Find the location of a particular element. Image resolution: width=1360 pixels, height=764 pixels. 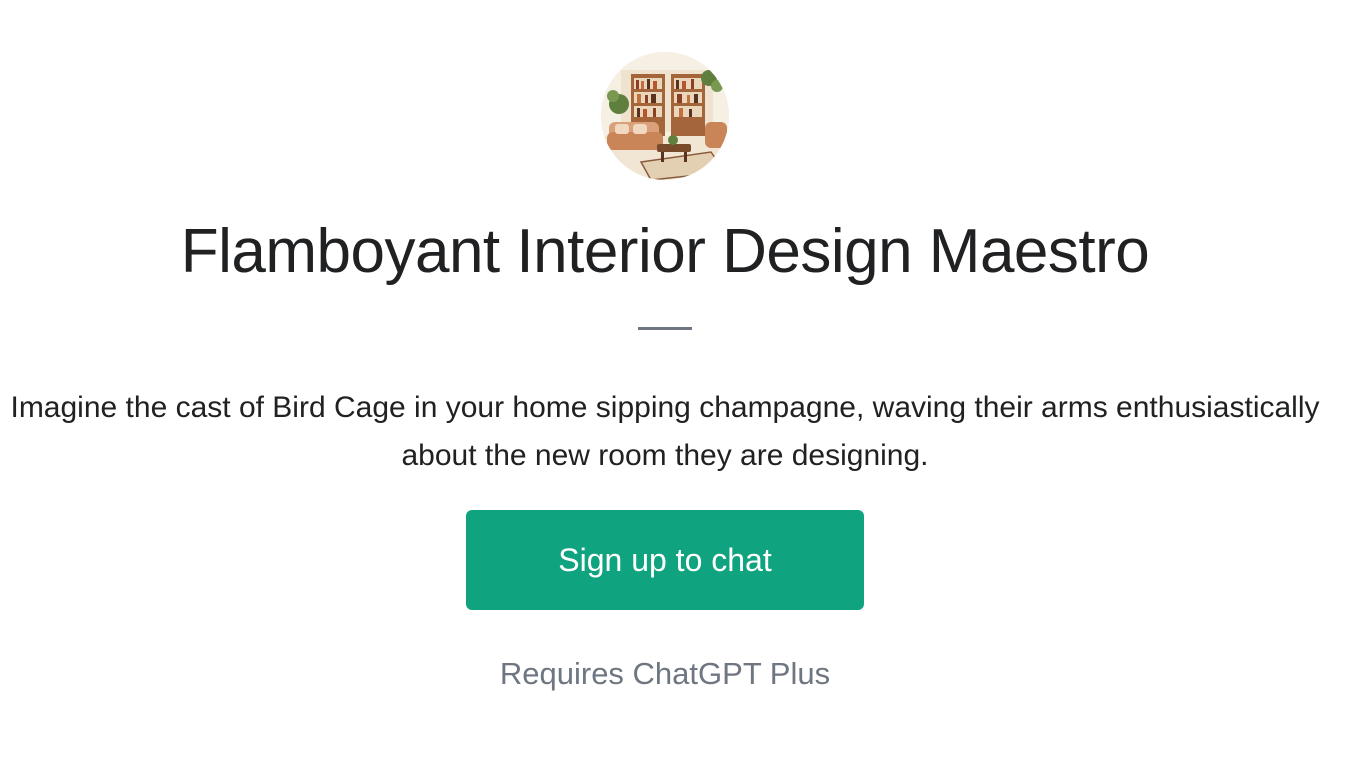

gpt-title: Flamboyant Interior Design Maestro is located at coordinates (665, 251).